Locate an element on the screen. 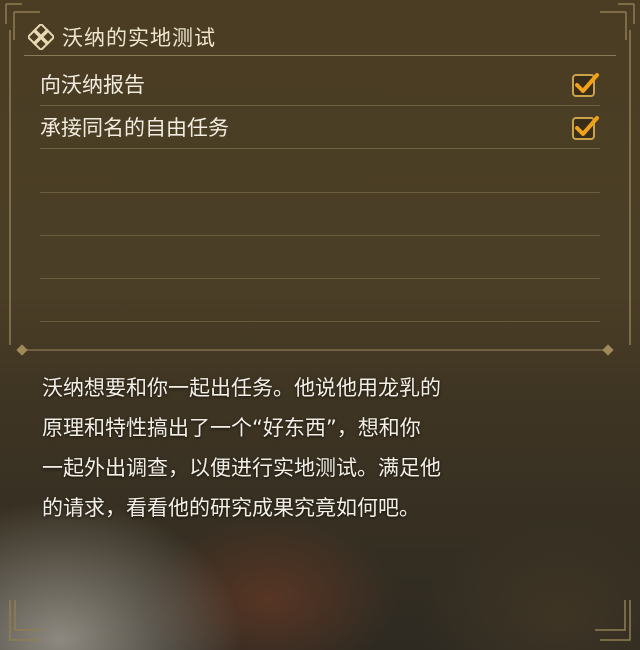 The height and width of the screenshot is (650, 640). quest-emblem-icon is located at coordinates (41, 37).